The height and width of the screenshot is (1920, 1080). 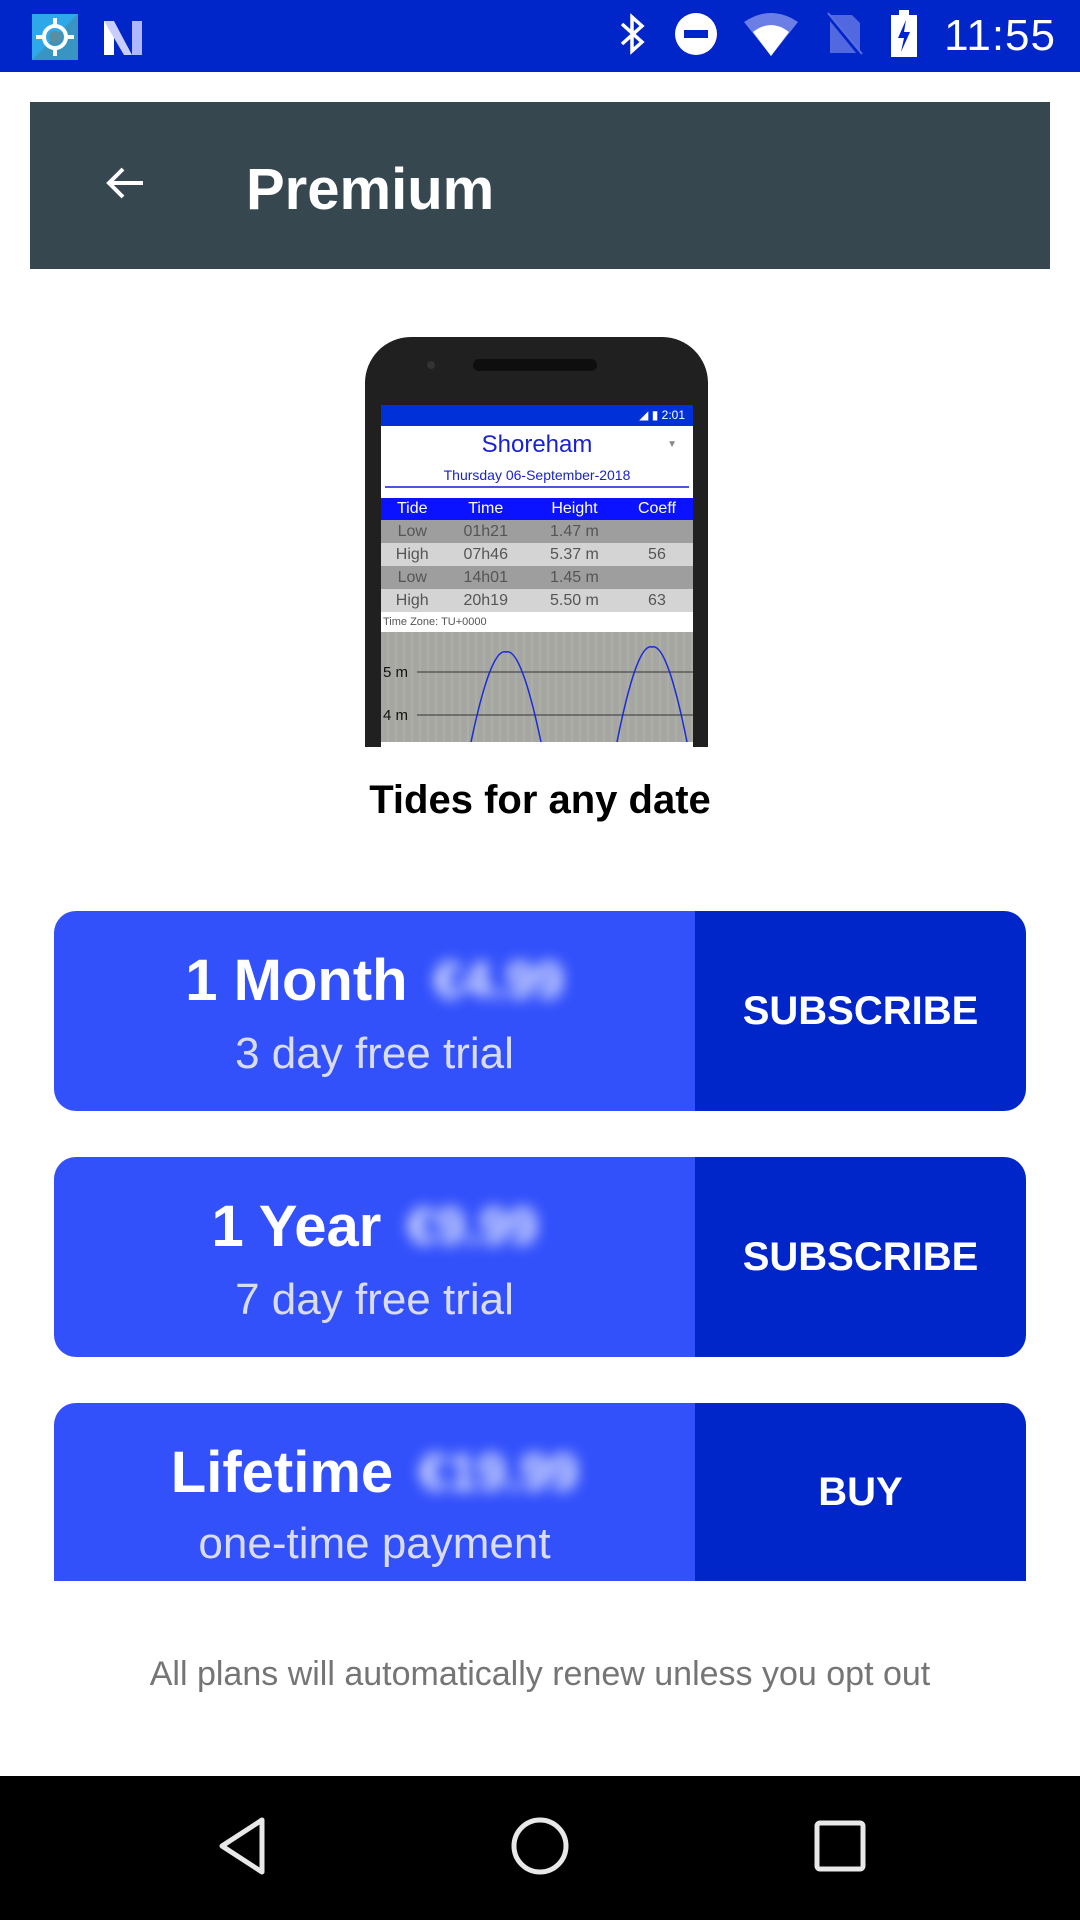 I want to click on plan-name: 1 Month, so click(x=296, y=980).